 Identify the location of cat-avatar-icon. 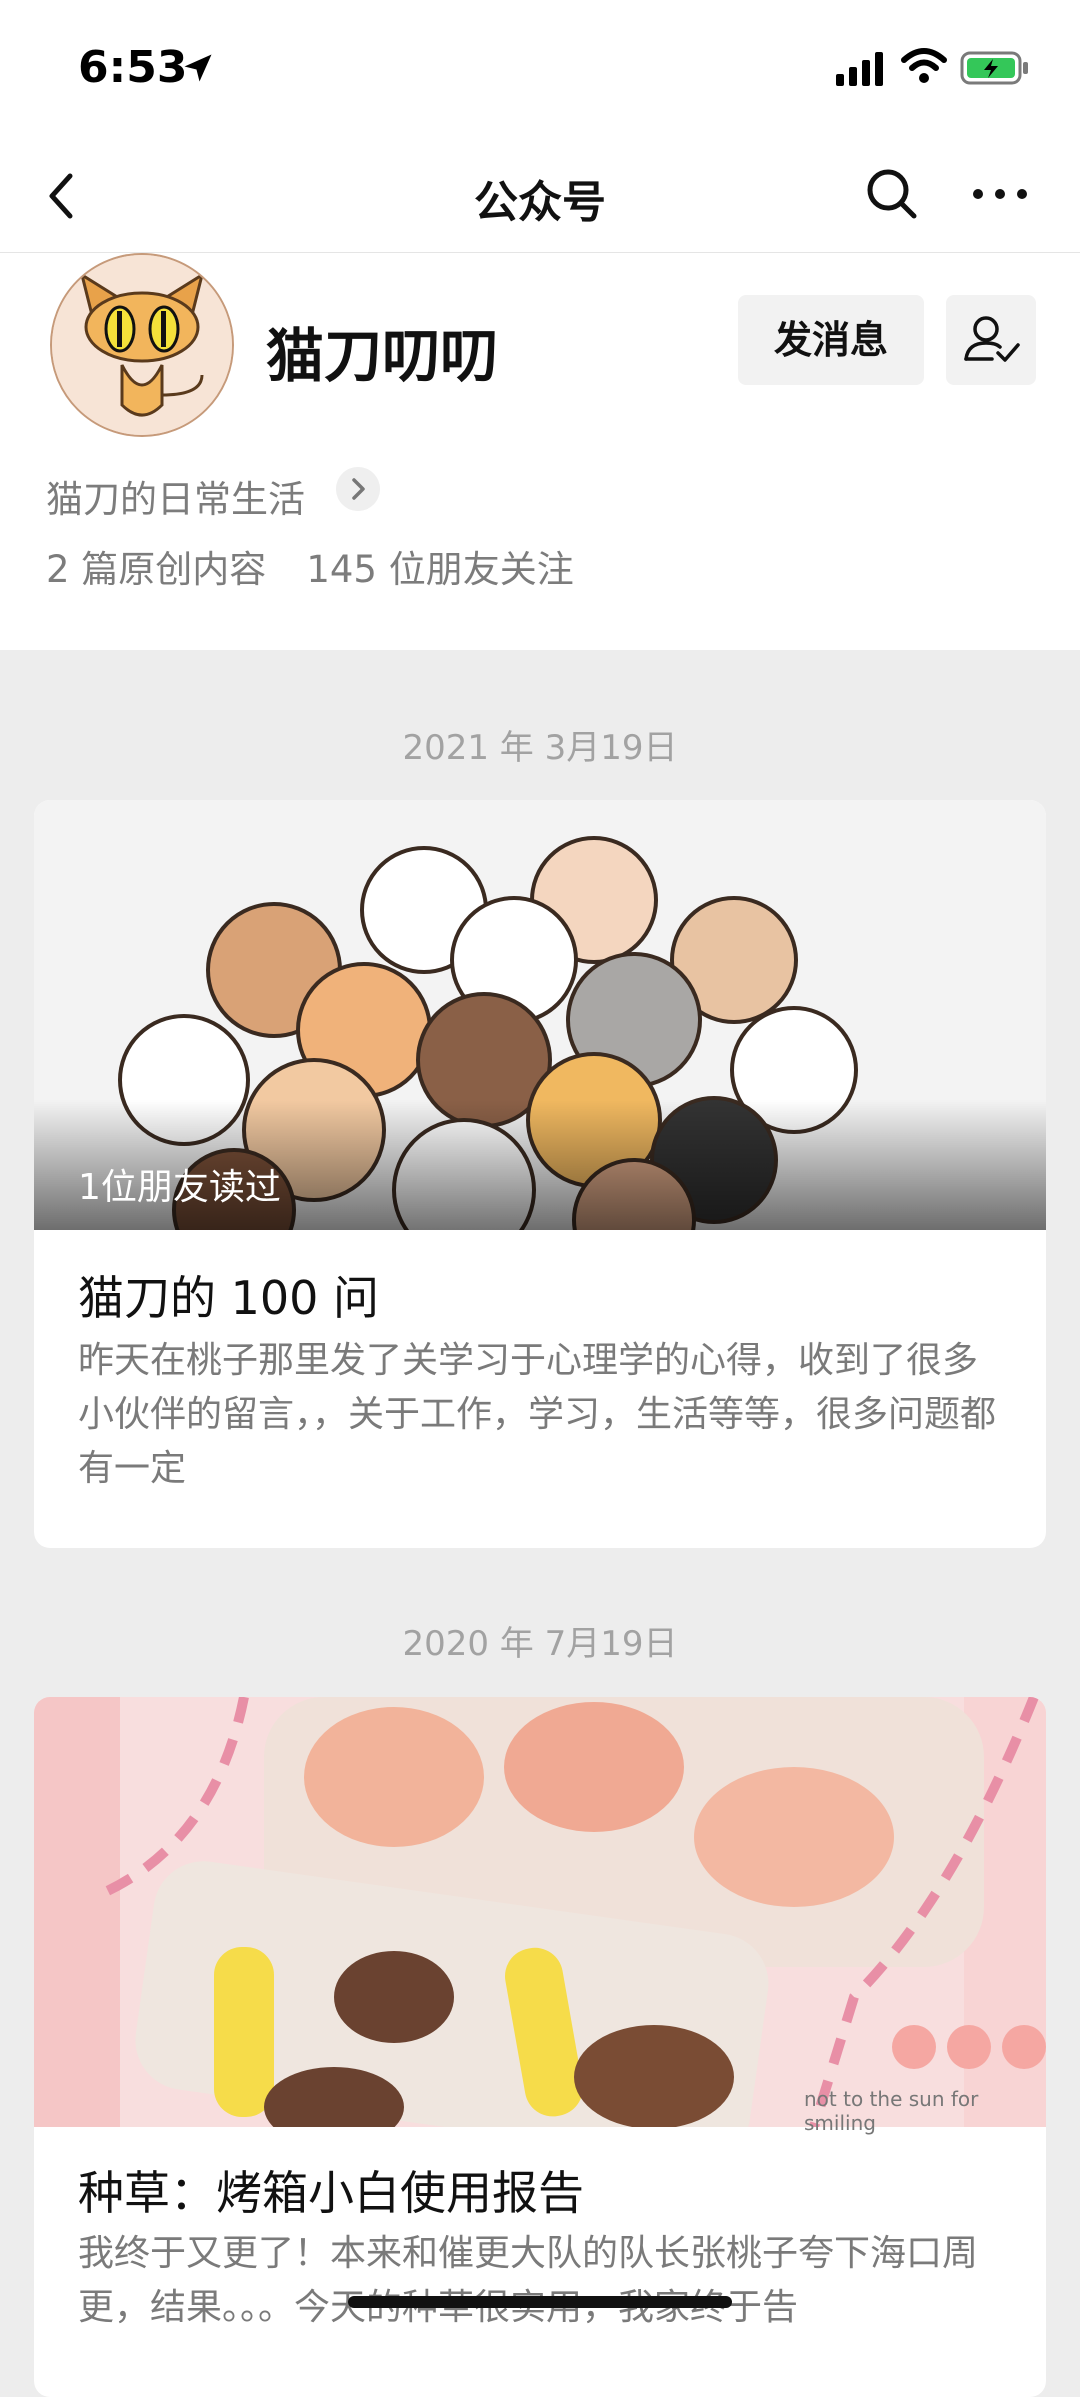
(142, 345).